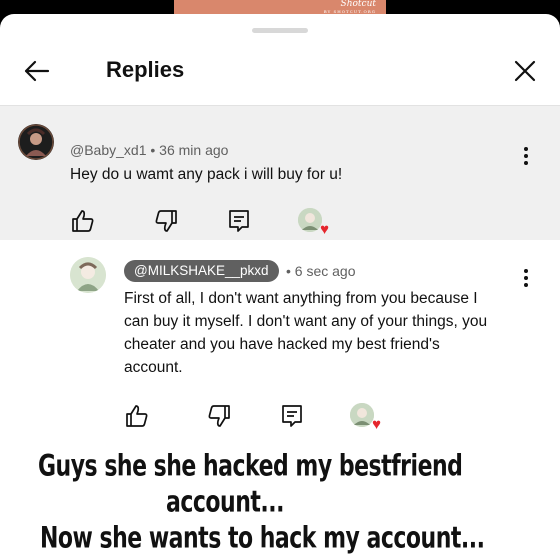  What do you see at coordinates (153, 367) in the screenshot?
I see `reply-text-line: account.` at bounding box center [153, 367].